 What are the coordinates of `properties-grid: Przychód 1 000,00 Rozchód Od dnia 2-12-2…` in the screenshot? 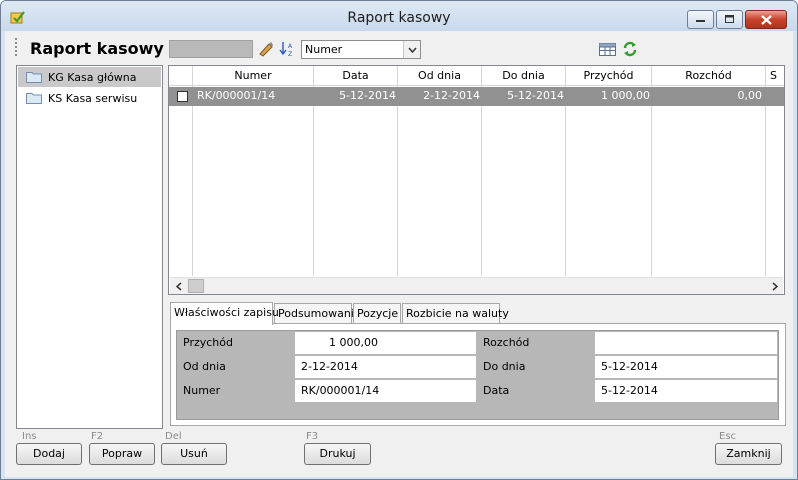 It's located at (477, 375).